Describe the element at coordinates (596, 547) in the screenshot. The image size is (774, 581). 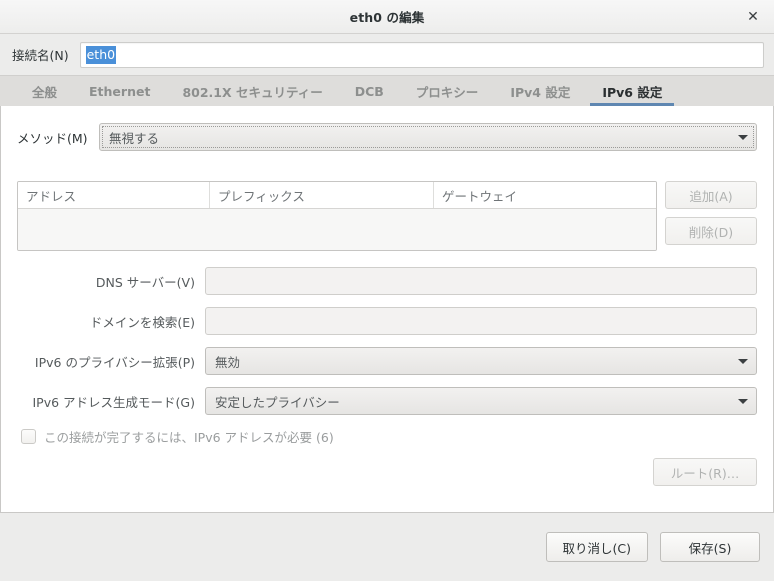
I see `cancel-button: 取り消し(C)` at that location.